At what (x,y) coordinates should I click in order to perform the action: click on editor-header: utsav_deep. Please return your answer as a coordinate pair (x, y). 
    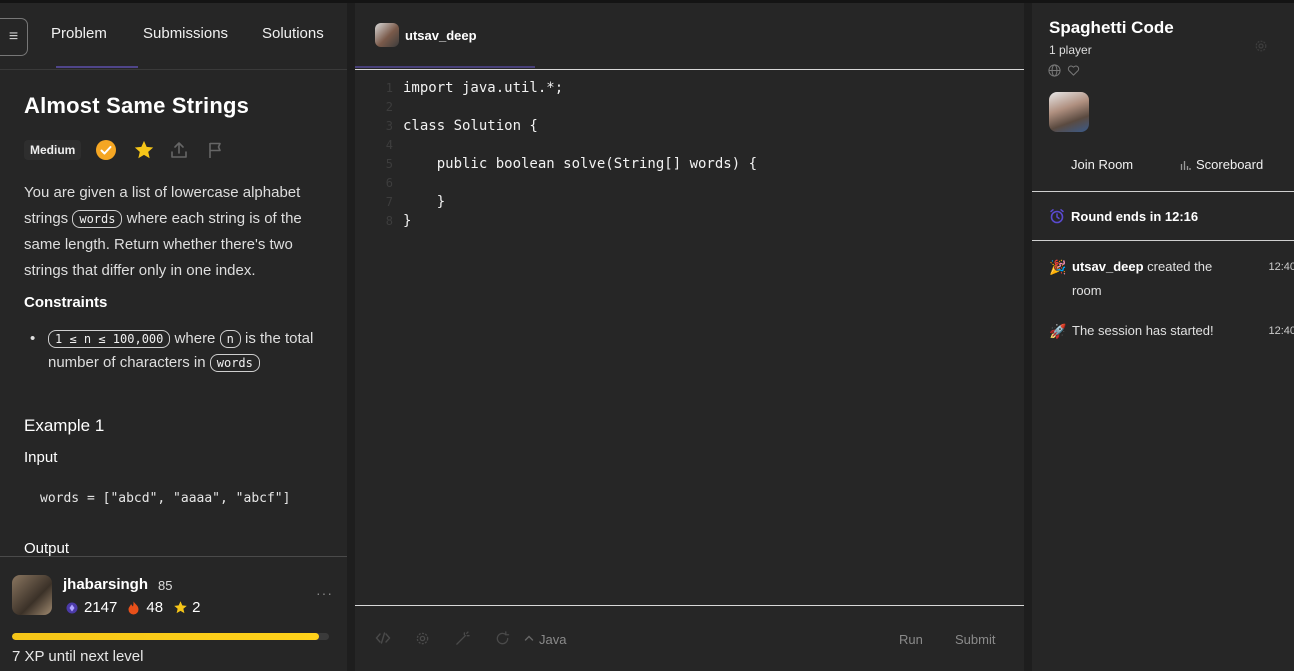
    Looking at the image, I should click on (689, 36).